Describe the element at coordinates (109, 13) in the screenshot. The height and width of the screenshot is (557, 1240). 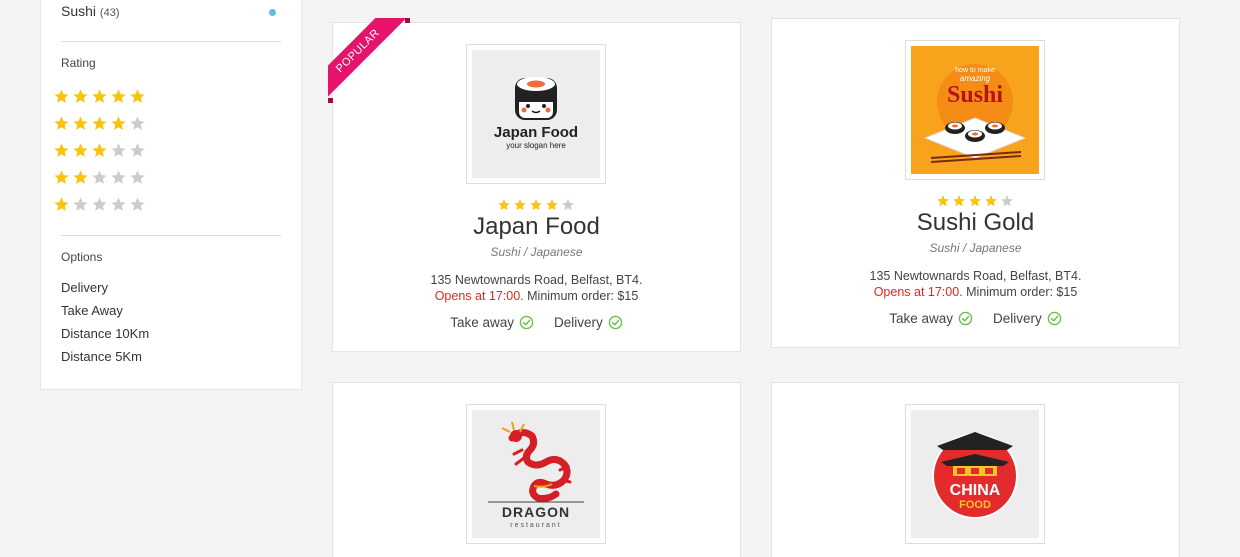
I see `category-count: (43)` at that location.